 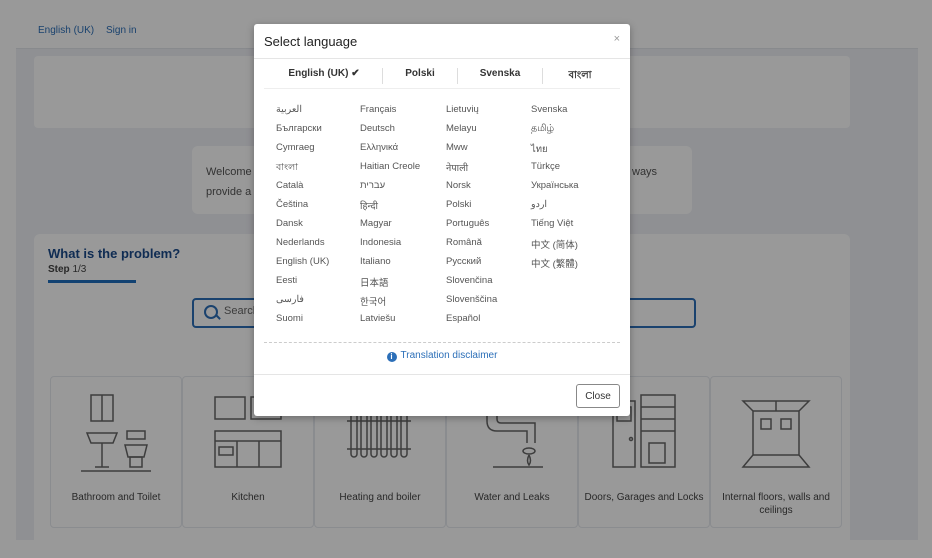 What do you see at coordinates (289, 318) in the screenshot?
I see `language-option: Suomi` at bounding box center [289, 318].